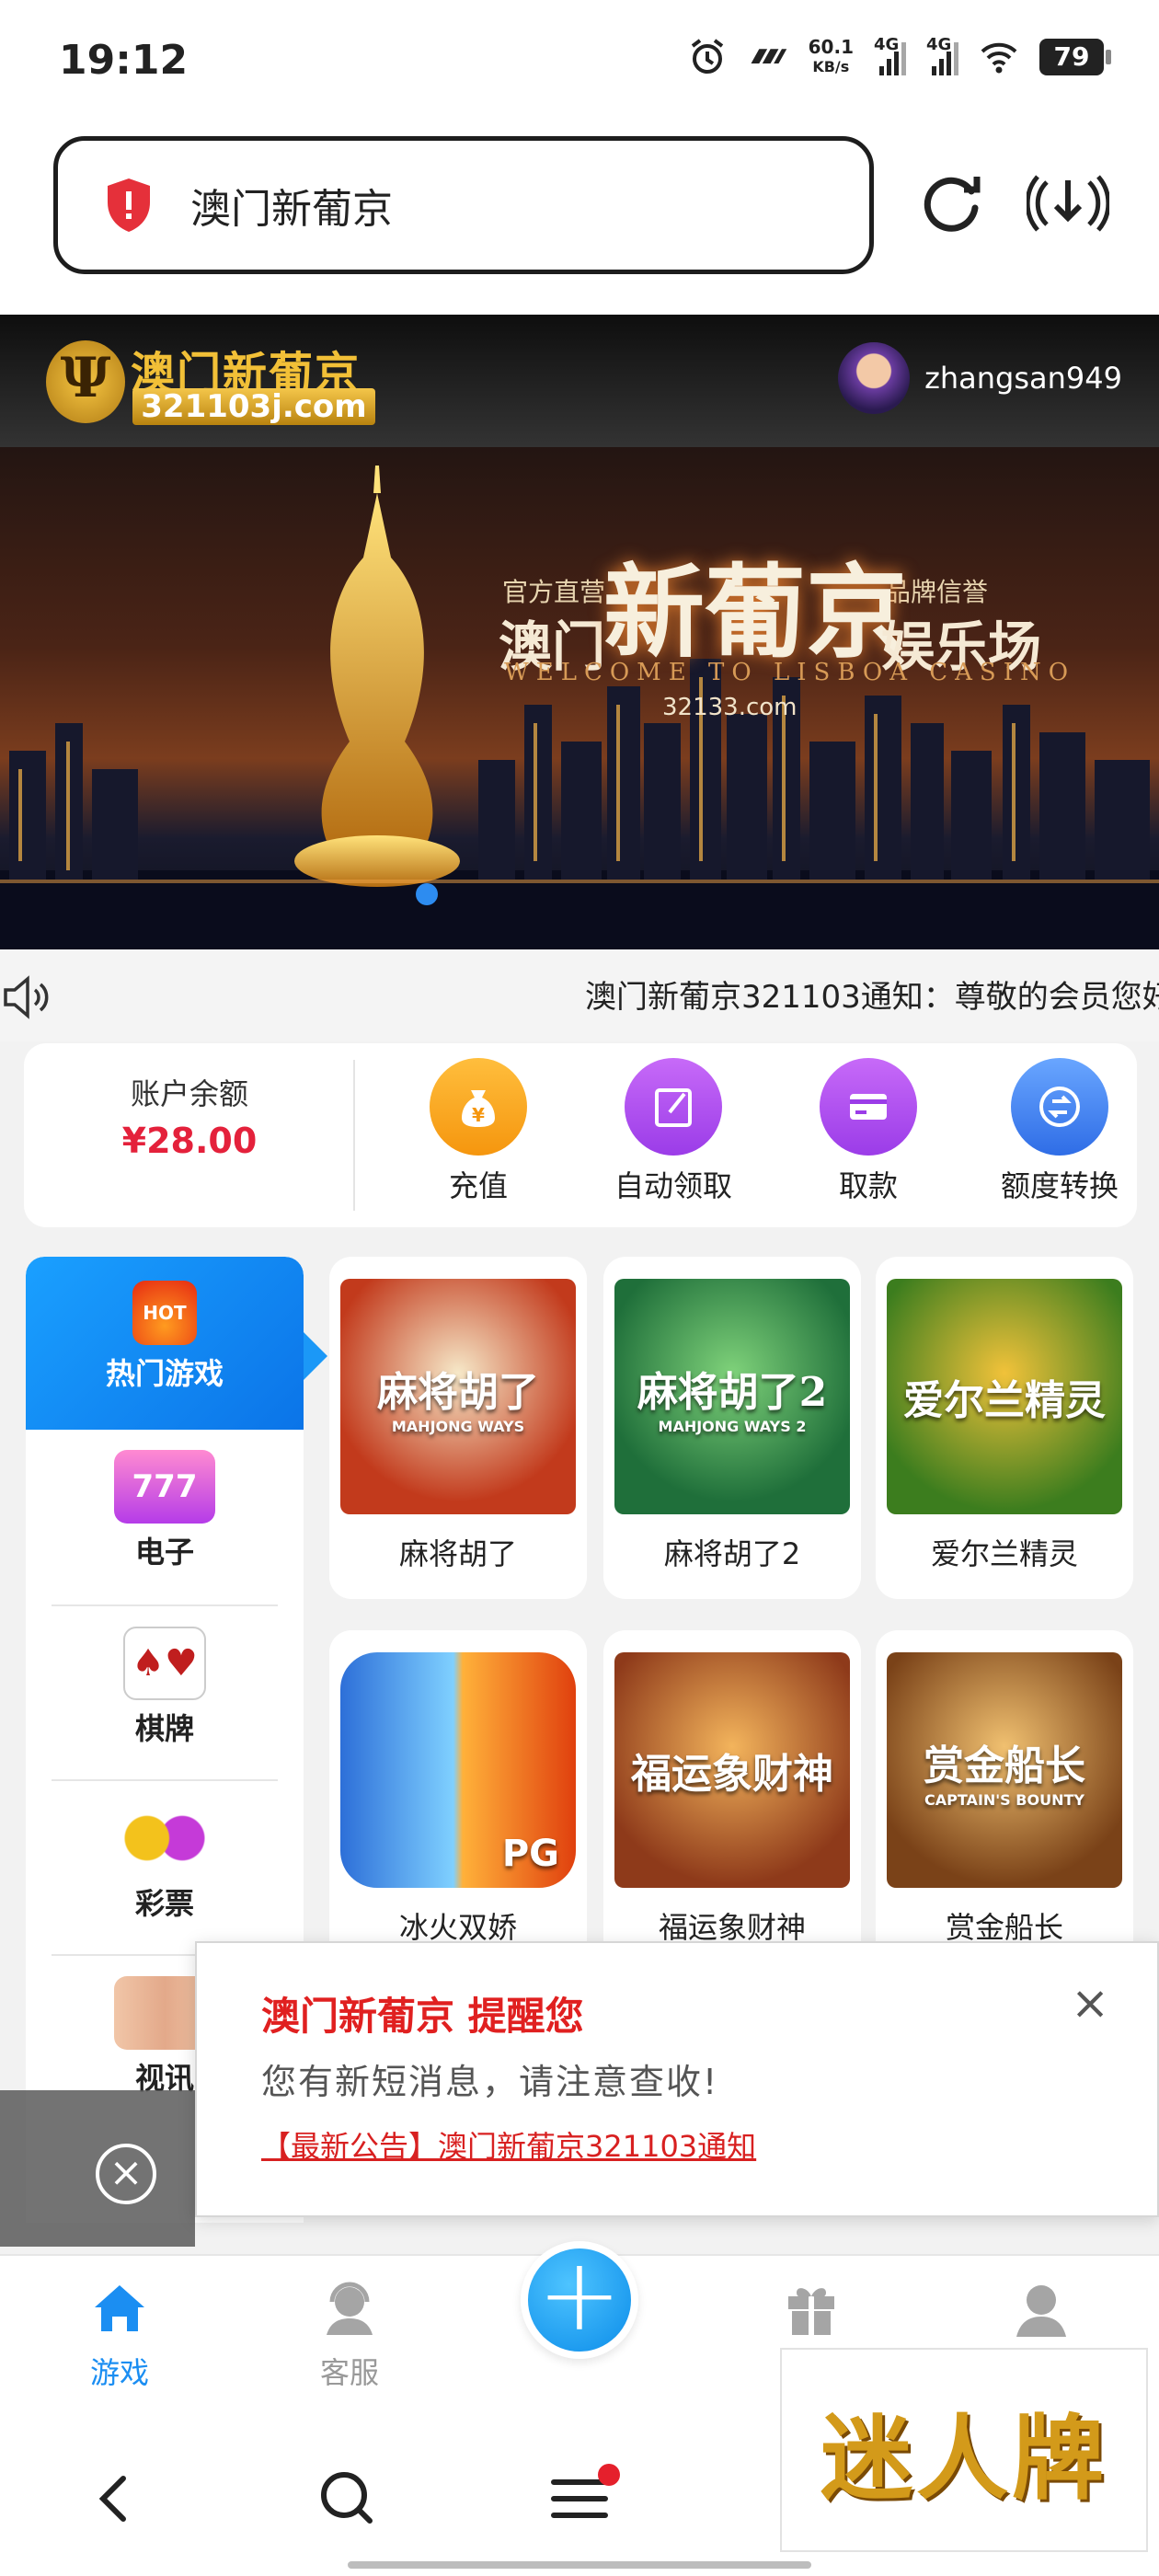 This screenshot has height=2576, width=1159. Describe the element at coordinates (164, 1552) in the screenshot. I see `category-label: 电子` at that location.